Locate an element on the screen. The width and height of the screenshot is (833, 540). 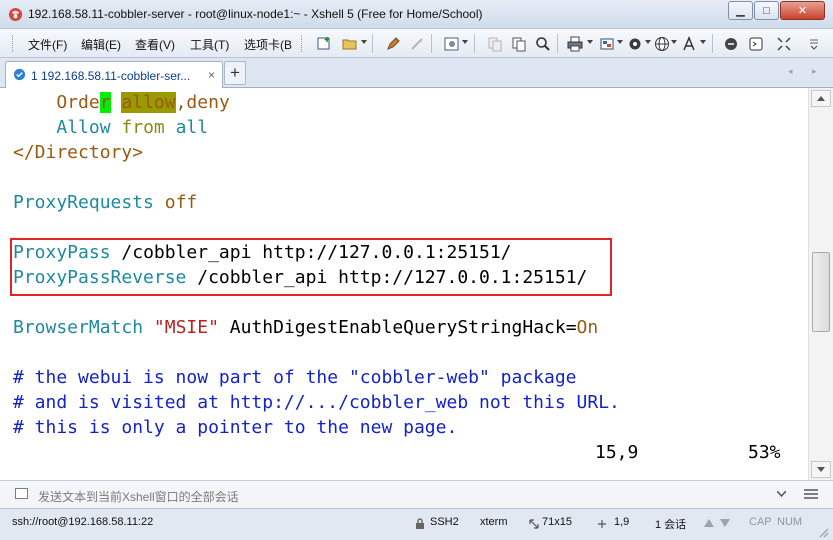
scroll-down-button is located at coordinates (821, 469).